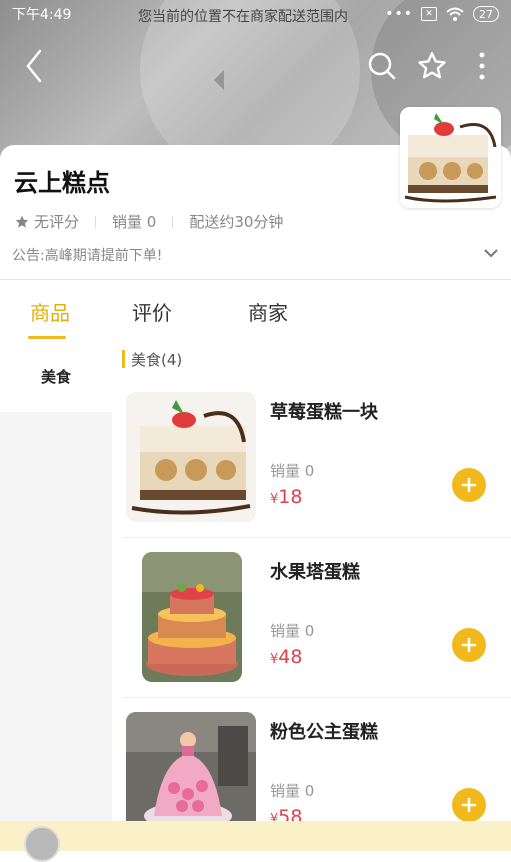 The height and width of the screenshot is (862, 511). I want to click on more-dots-icon: •••, so click(399, 14).